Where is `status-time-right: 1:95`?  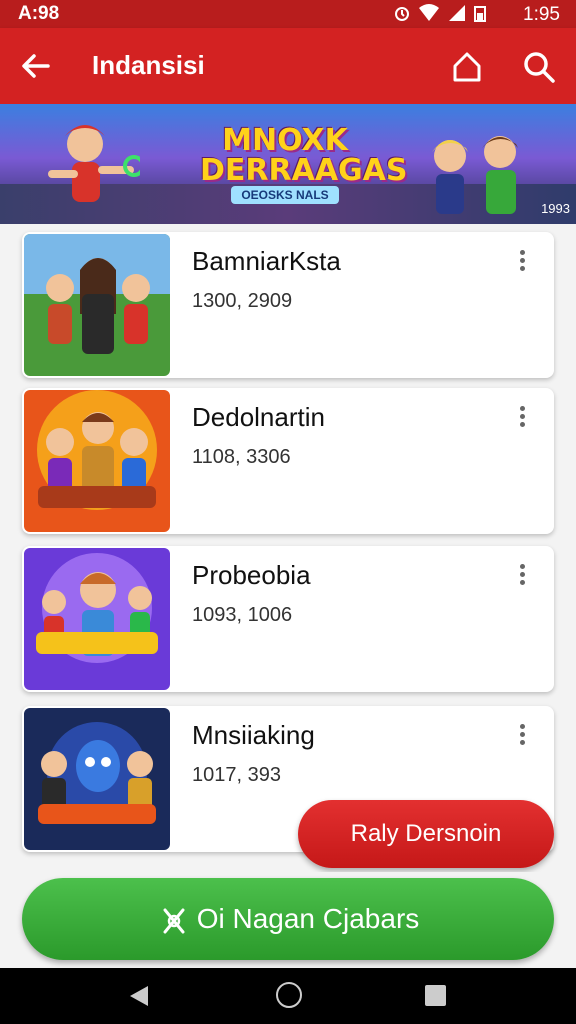 status-time-right: 1:95 is located at coordinates (541, 14).